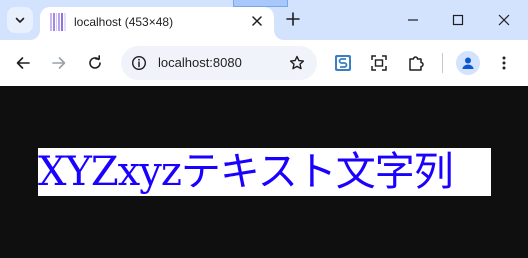 The height and width of the screenshot is (258, 528). I want to click on minimize-icon, so click(413, 20).